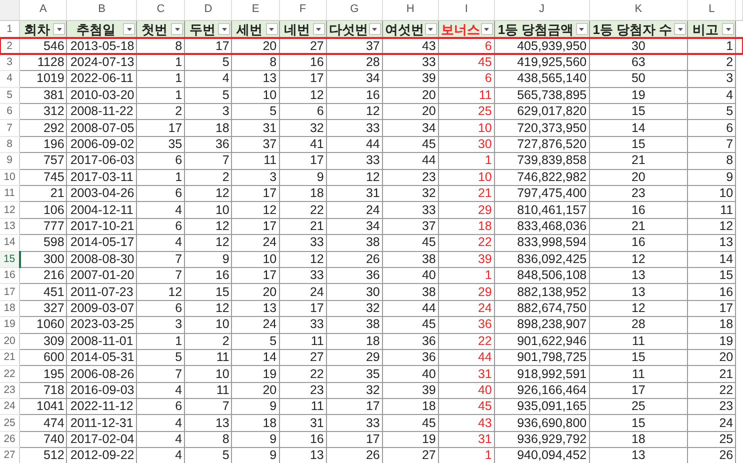 The image size is (743, 463). What do you see at coordinates (10, 390) in the screenshot?
I see `row-number: 23` at bounding box center [10, 390].